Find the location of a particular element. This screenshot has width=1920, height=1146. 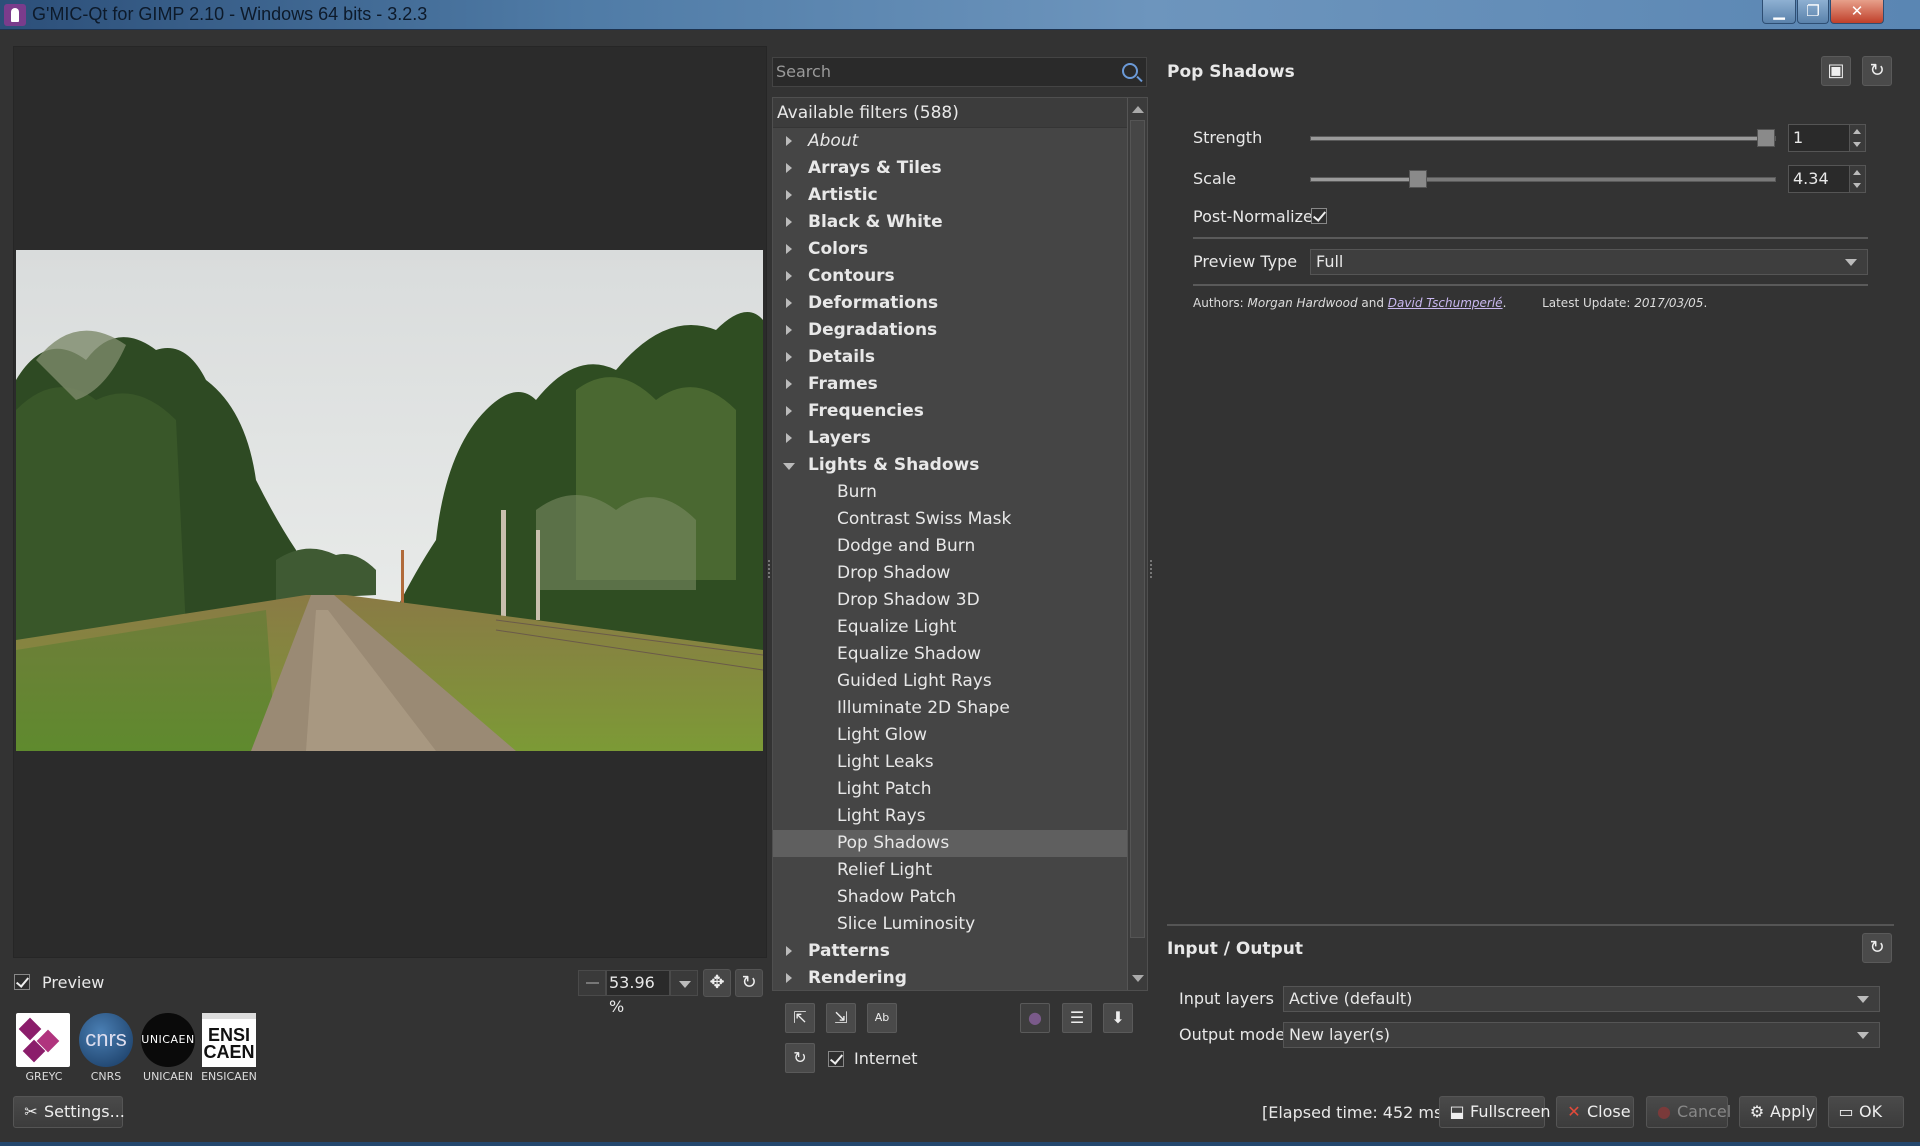

filter-item: Shadow Patch is located at coordinates (950, 897).